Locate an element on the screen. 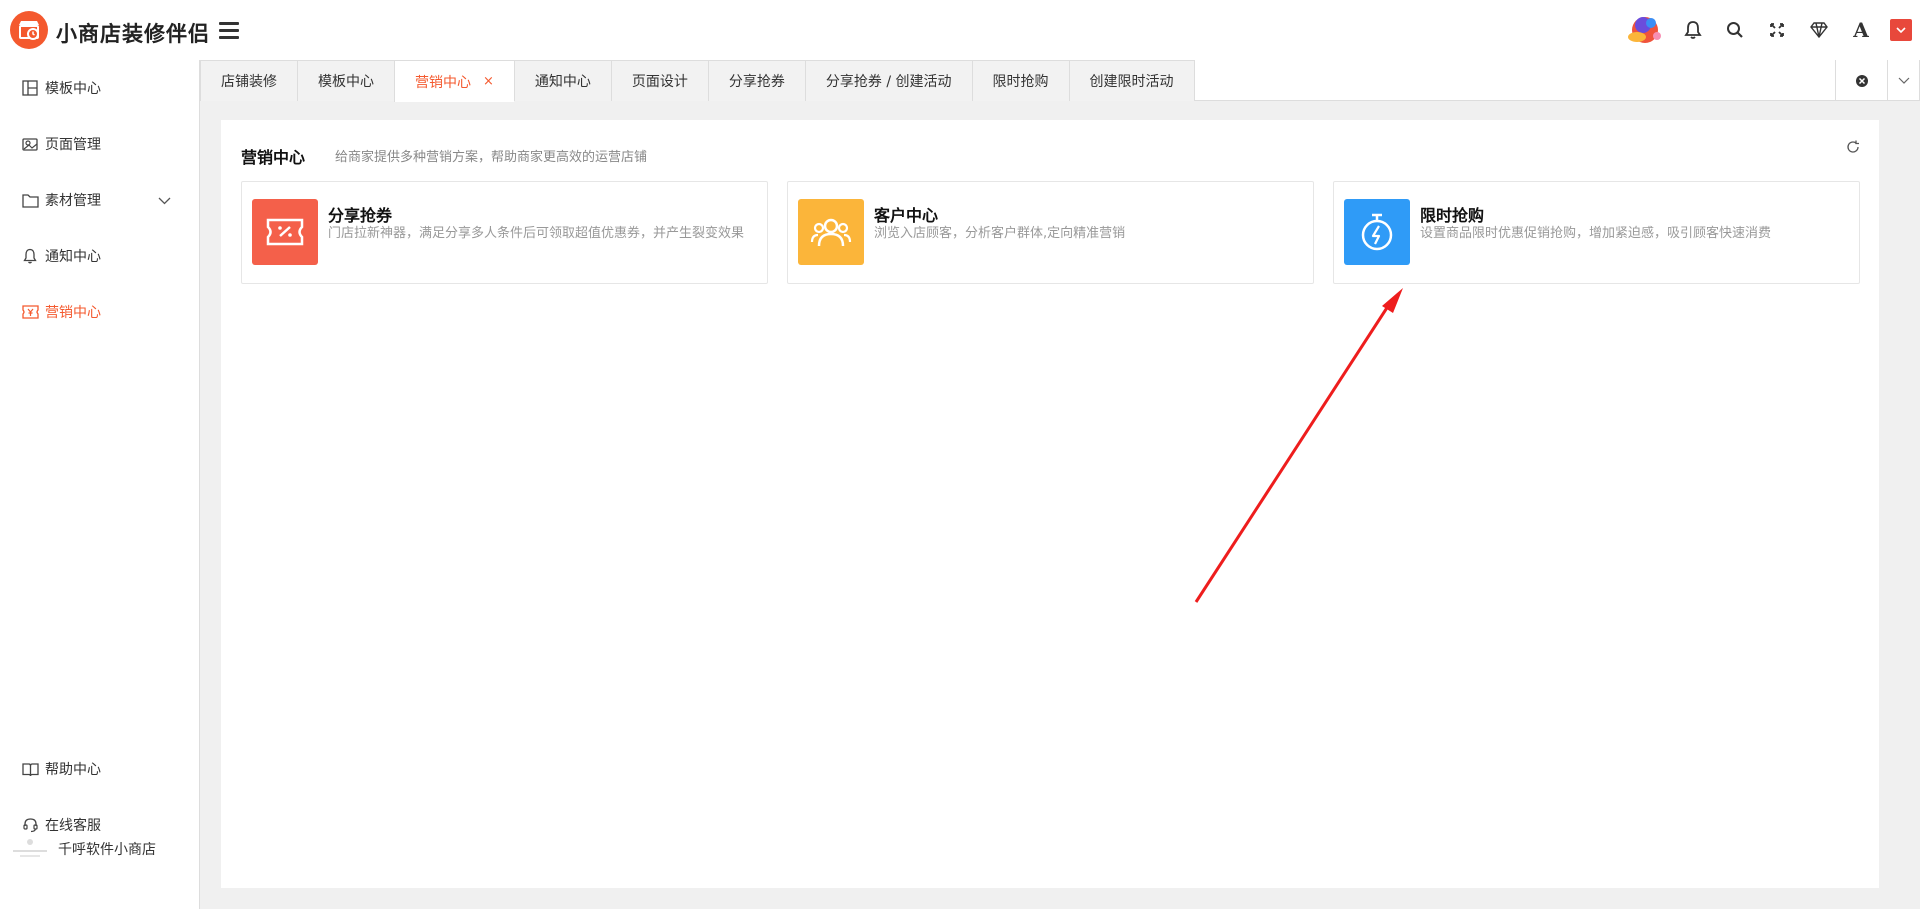 This screenshot has height=909, width=1920. sidebar-item-label: 通知中心 is located at coordinates (73, 257).